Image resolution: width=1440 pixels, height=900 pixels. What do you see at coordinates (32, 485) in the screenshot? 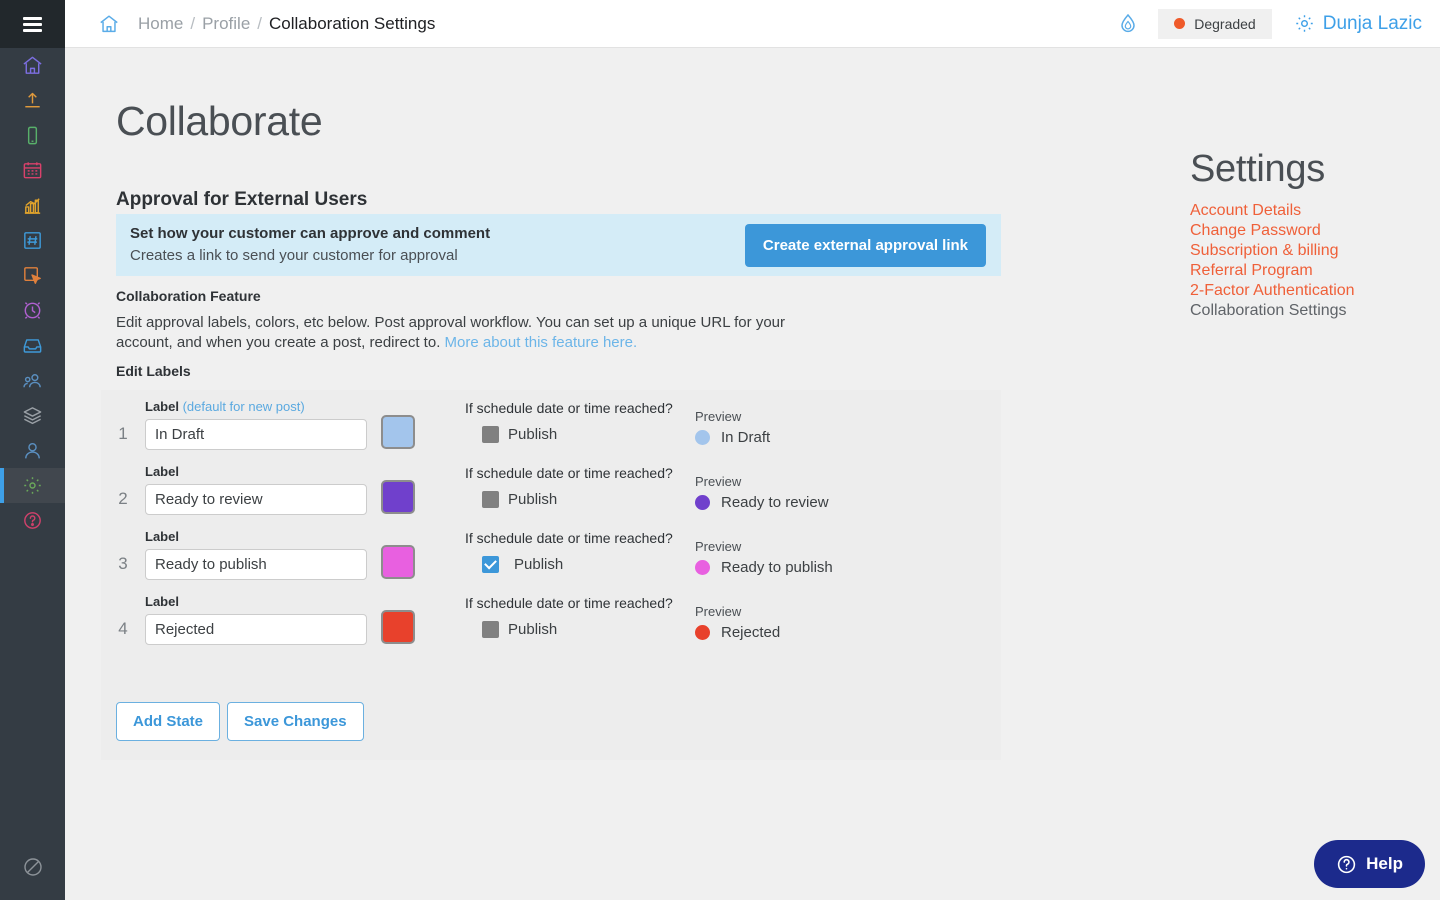
I see `sidebar-item-settings` at bounding box center [32, 485].